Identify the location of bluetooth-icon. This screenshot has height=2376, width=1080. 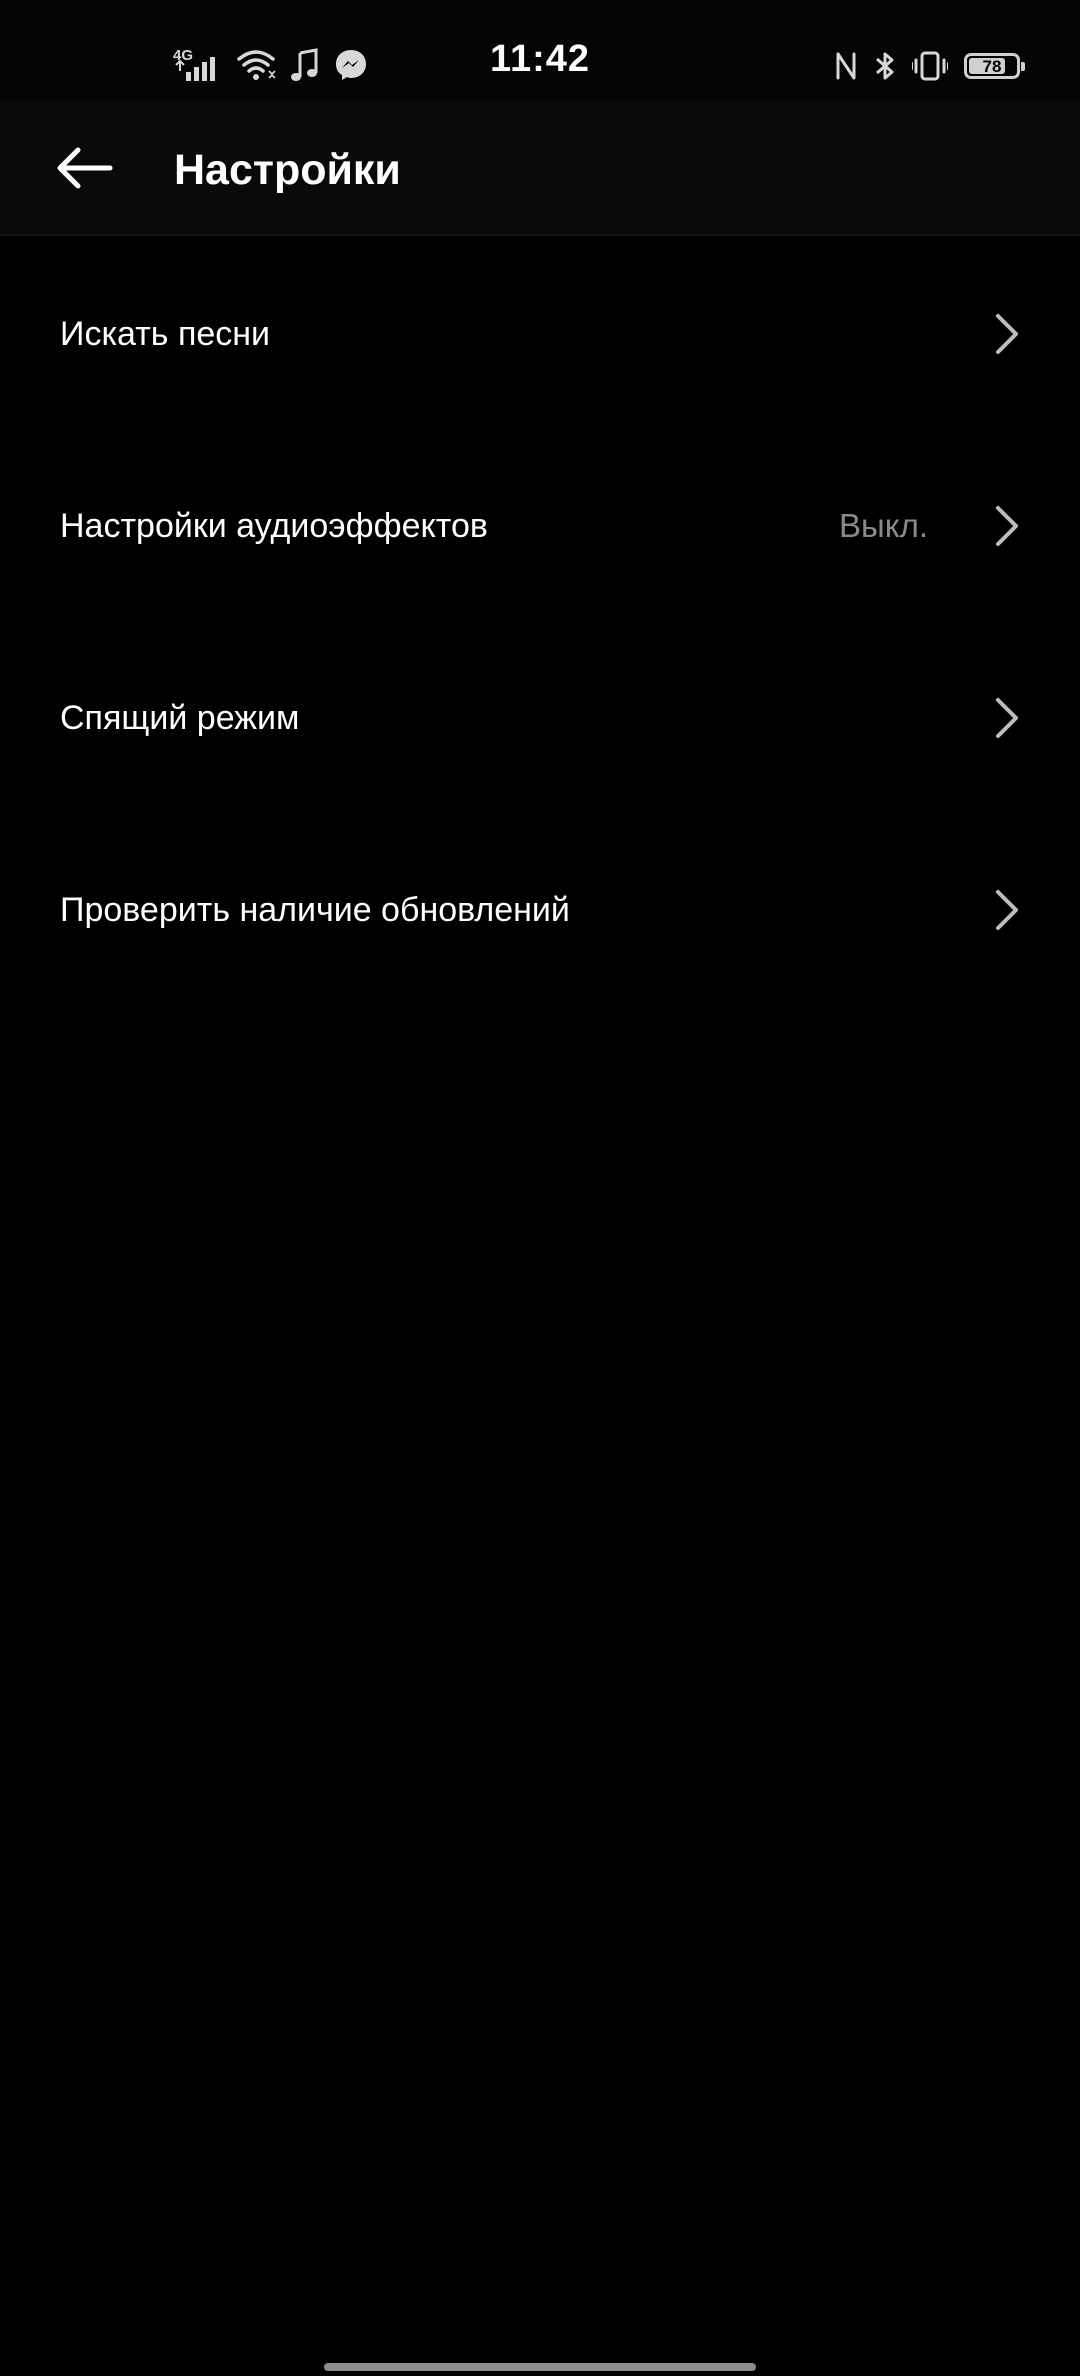
(885, 66).